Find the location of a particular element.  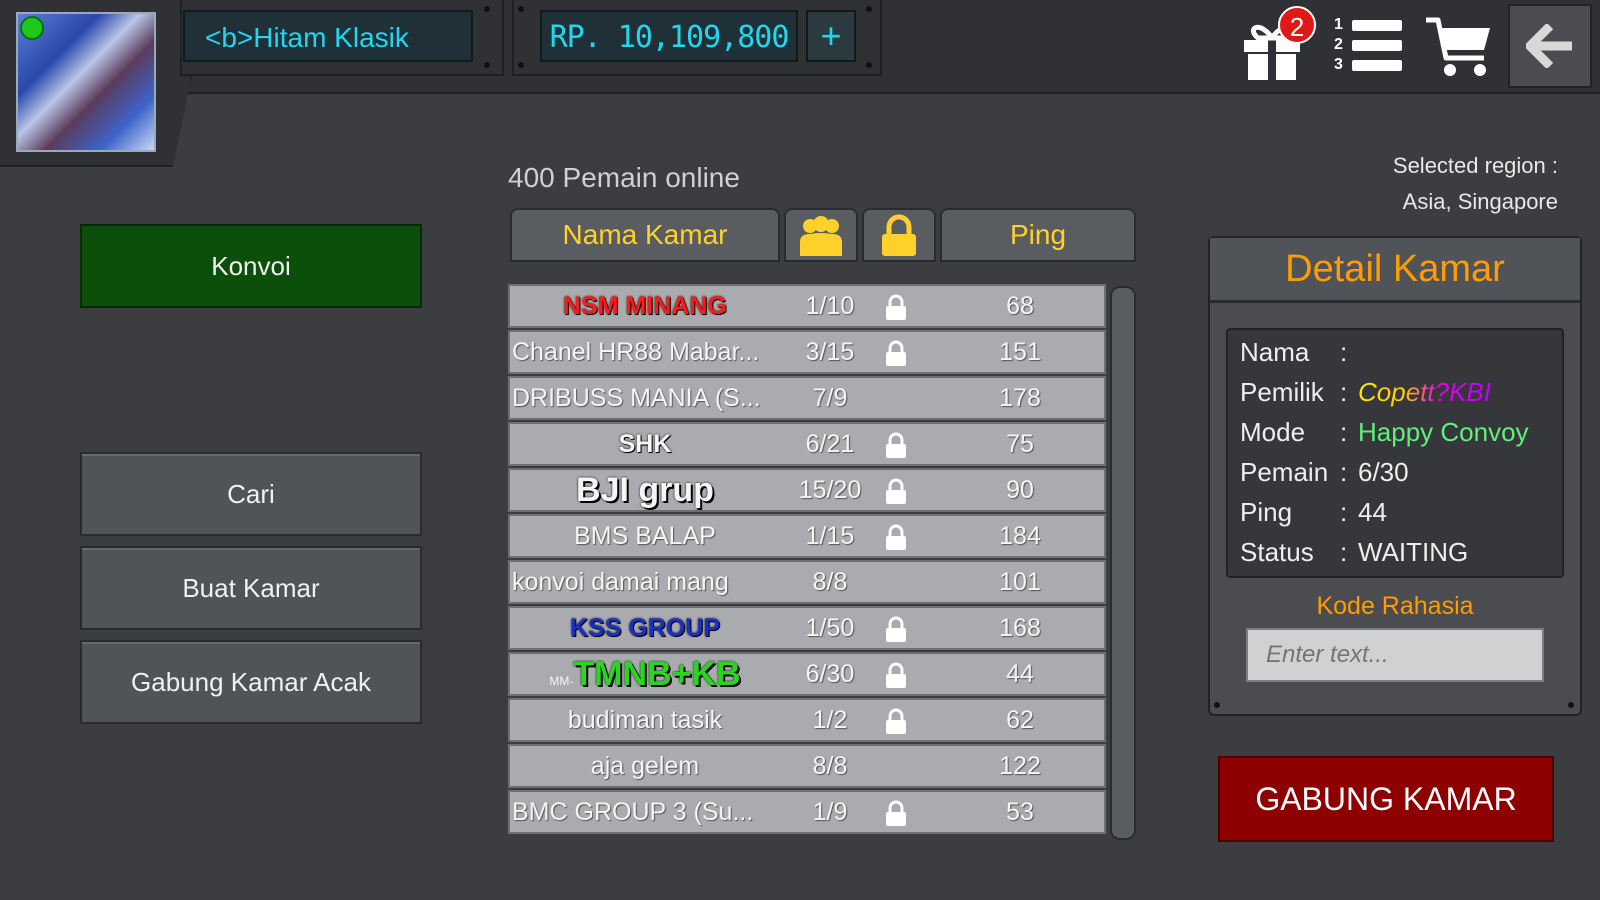

buat-kamar-button: Buat Kamar is located at coordinates (251, 588).